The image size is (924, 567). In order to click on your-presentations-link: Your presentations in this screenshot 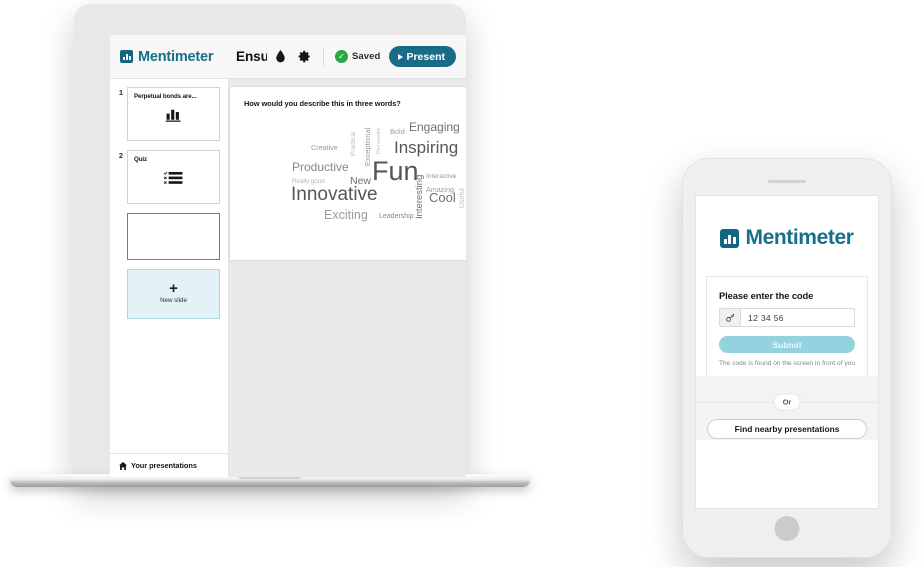, I will do `click(169, 465)`.